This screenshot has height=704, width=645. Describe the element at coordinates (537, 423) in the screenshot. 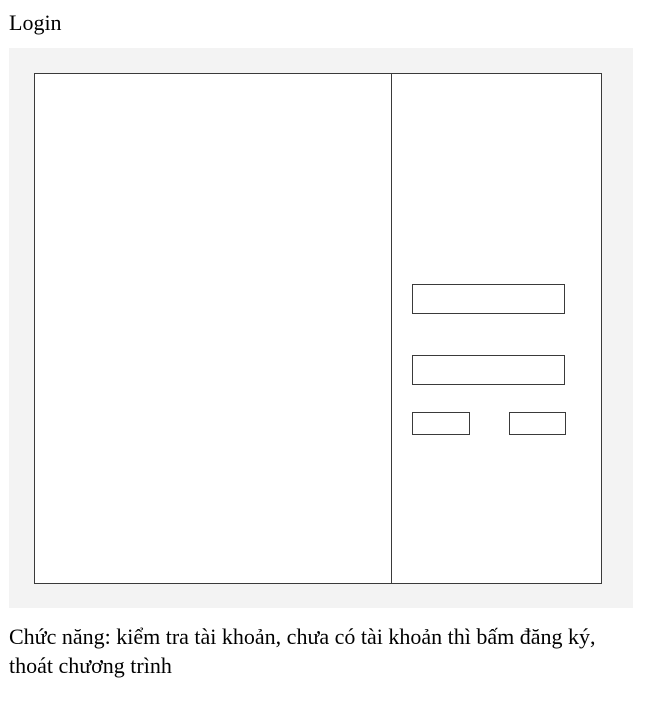

I see `register-button` at that location.